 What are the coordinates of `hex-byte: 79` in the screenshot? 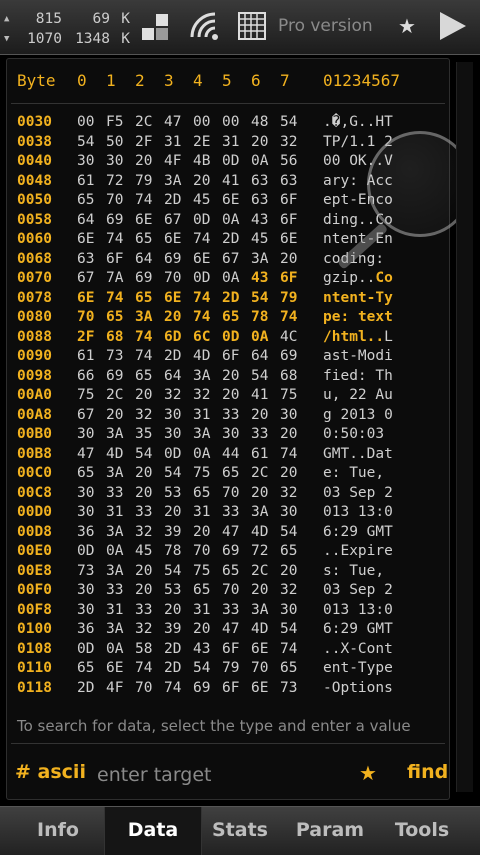 It's located at (143, 182).